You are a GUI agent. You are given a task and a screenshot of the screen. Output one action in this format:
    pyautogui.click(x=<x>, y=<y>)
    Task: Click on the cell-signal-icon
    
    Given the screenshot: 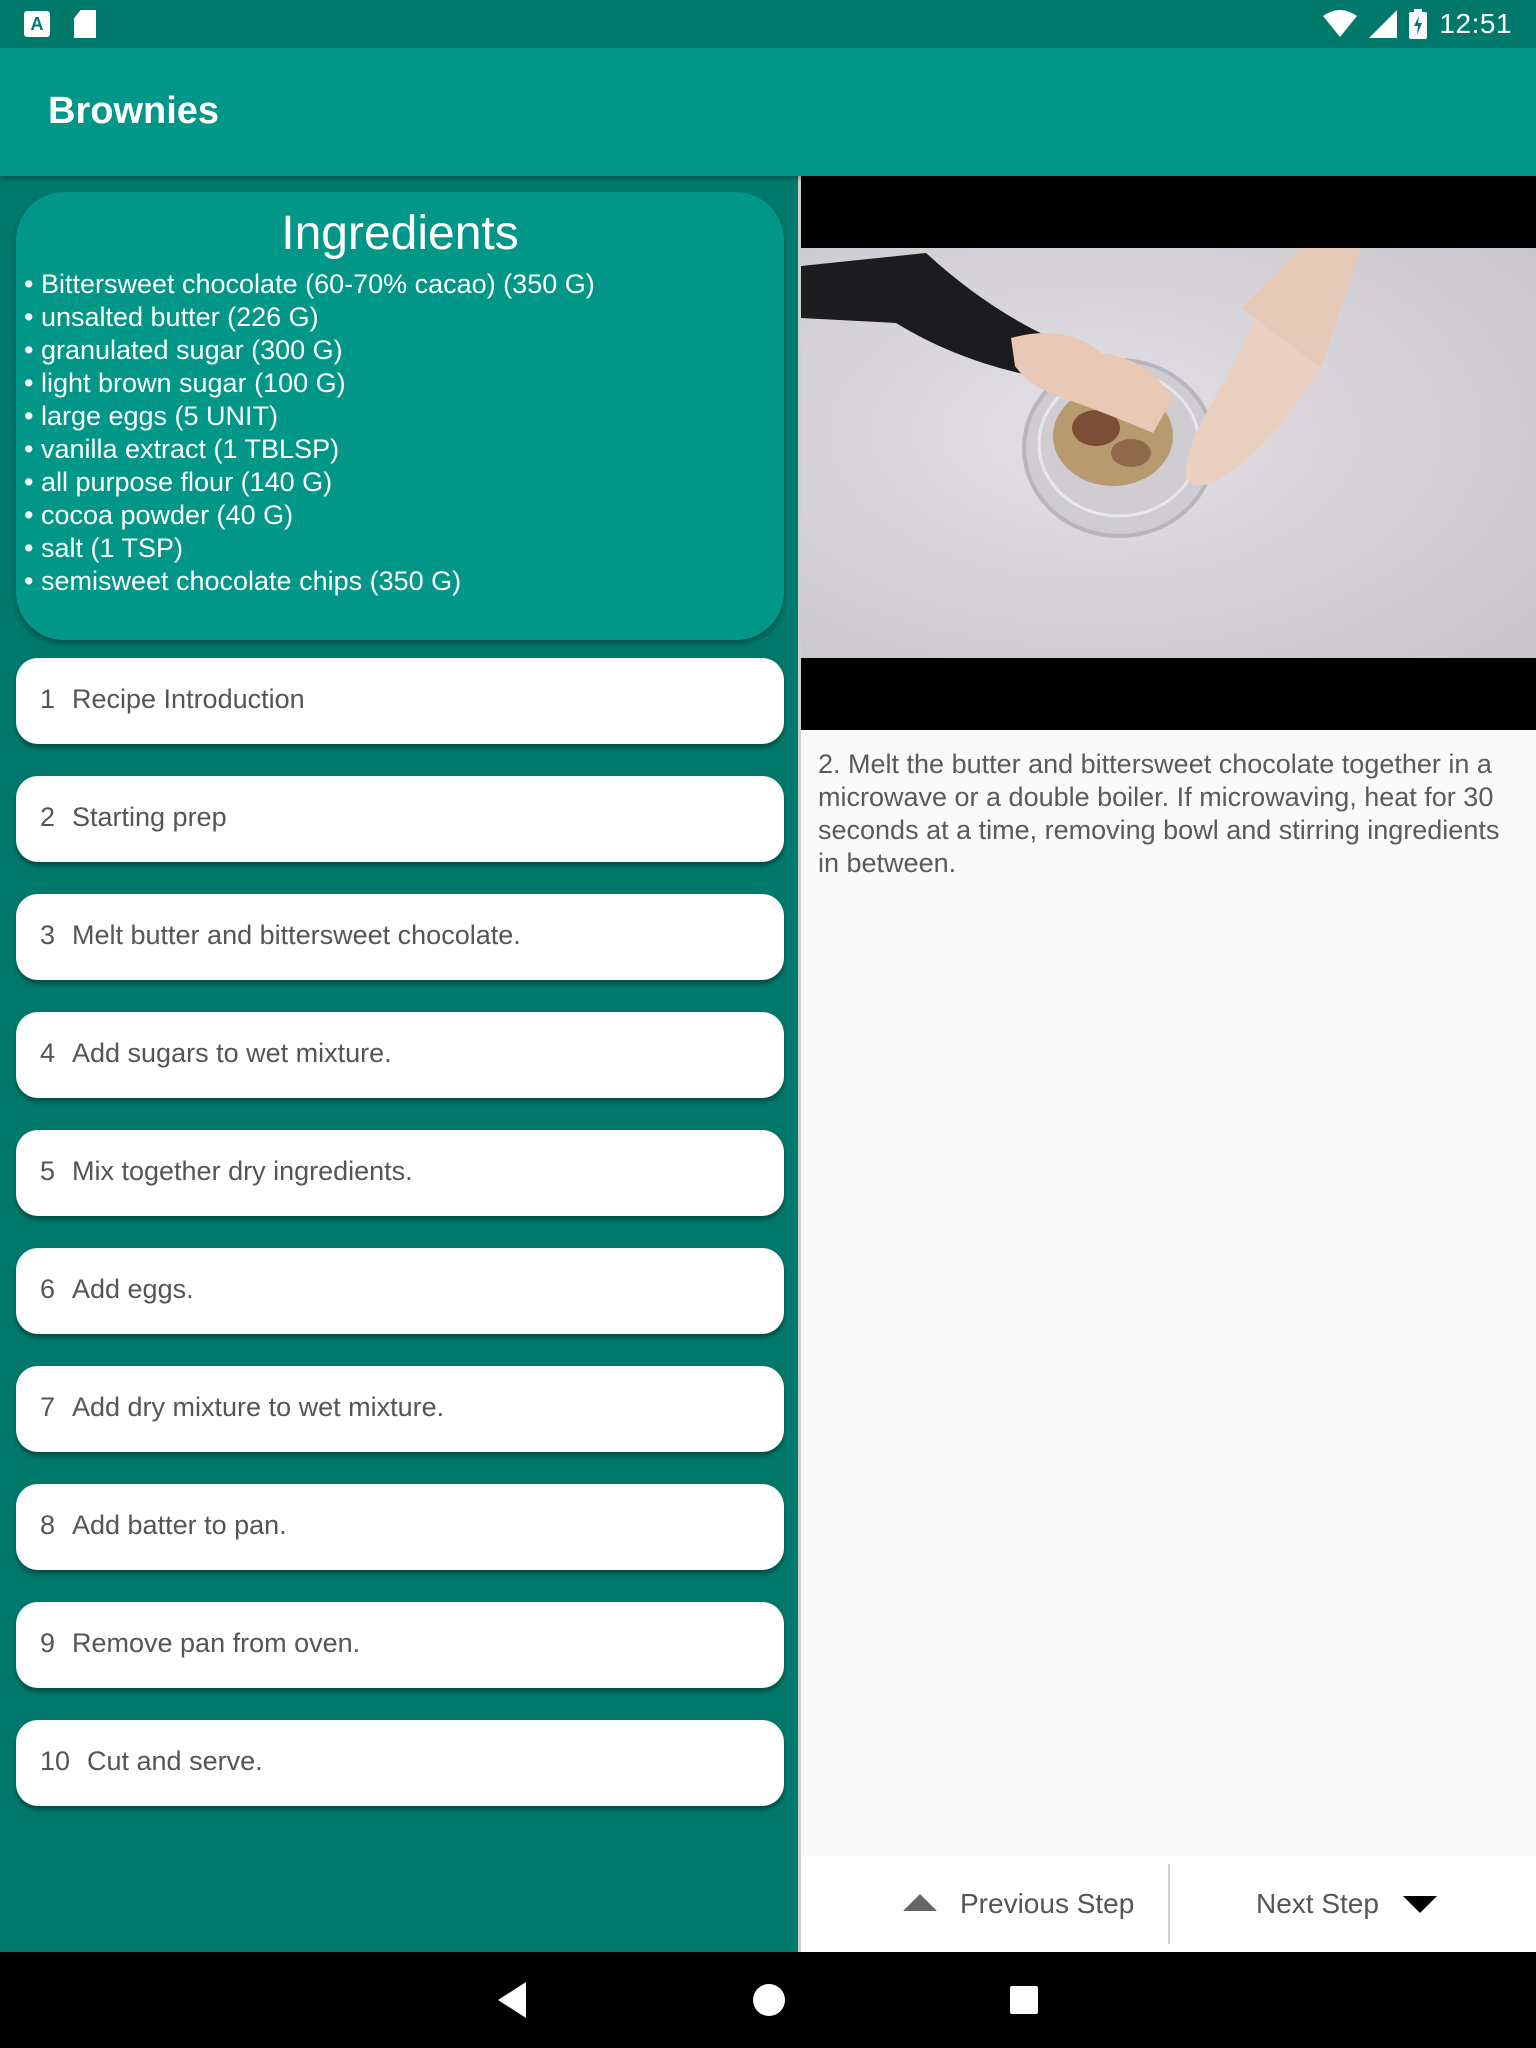 What is the action you would take?
    pyautogui.click(x=1383, y=24)
    